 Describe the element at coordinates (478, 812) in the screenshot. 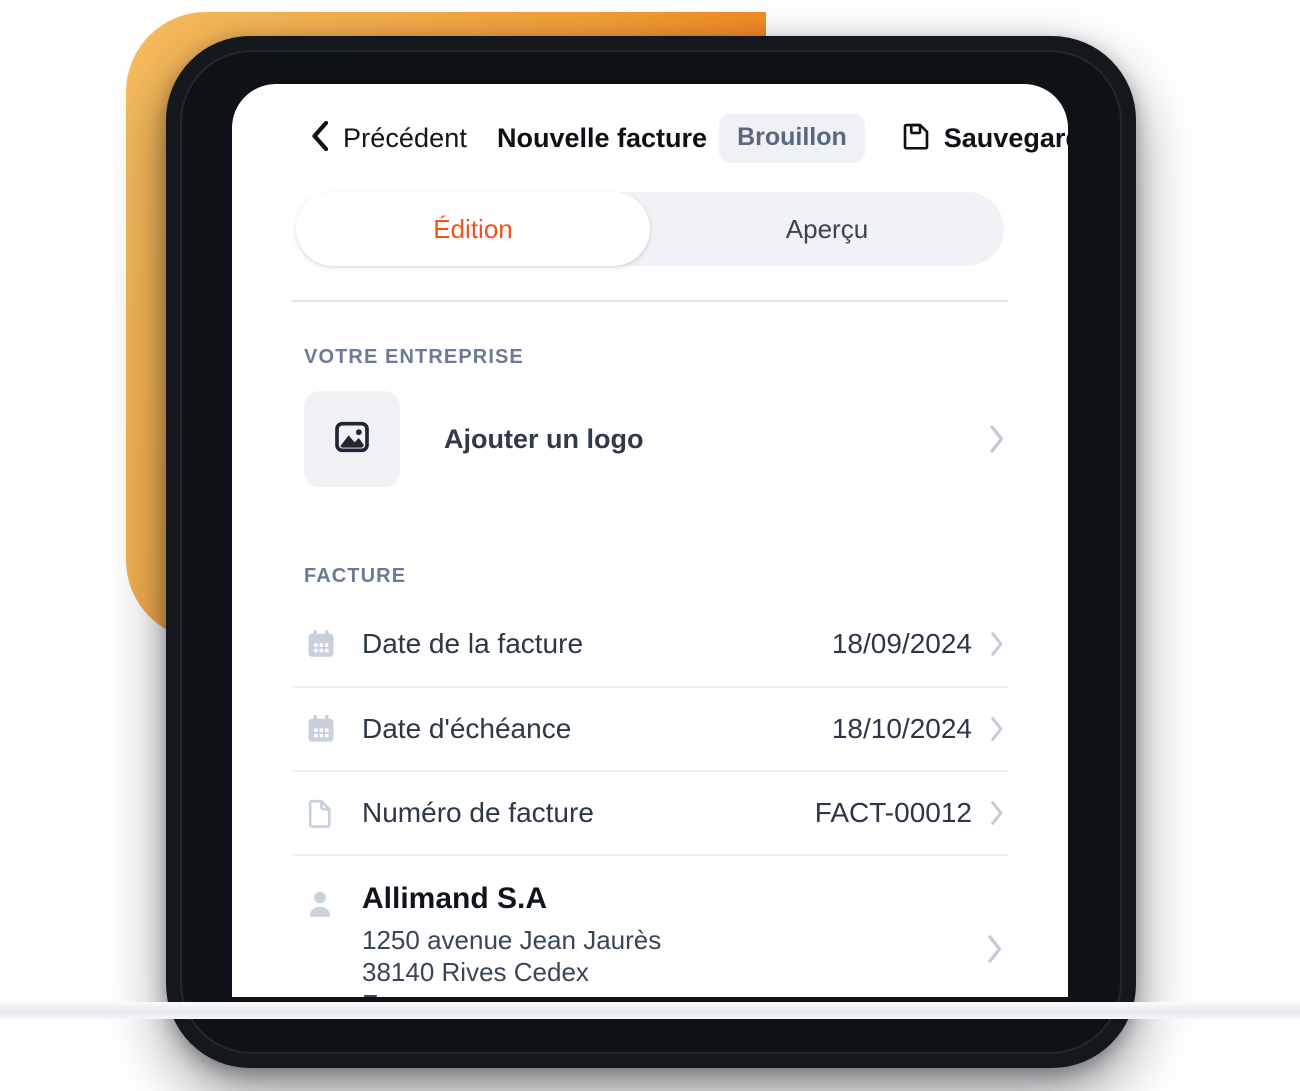

I see `row-label: Numéro de facture` at that location.